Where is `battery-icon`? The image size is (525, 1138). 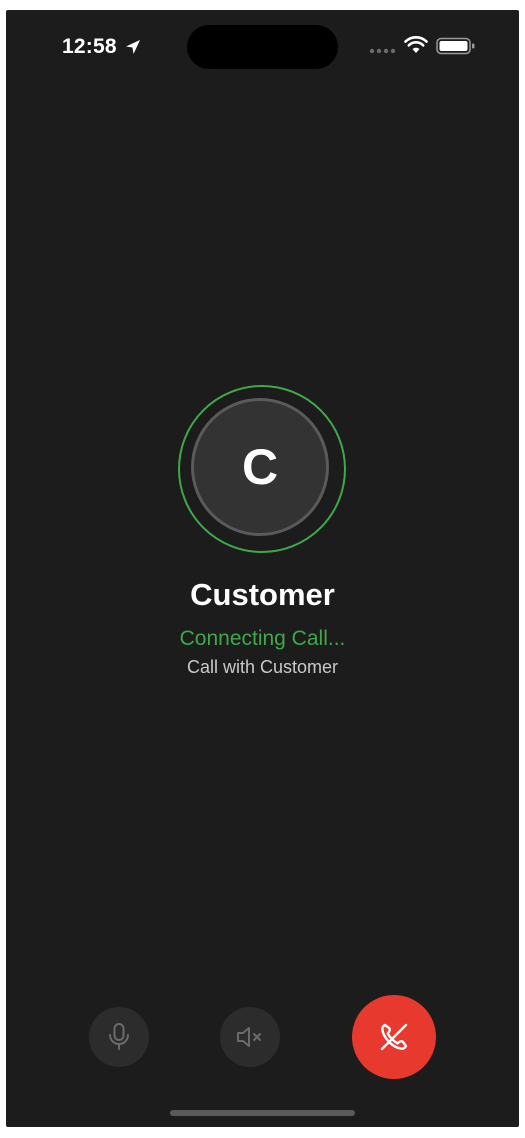
battery-icon is located at coordinates (455, 46).